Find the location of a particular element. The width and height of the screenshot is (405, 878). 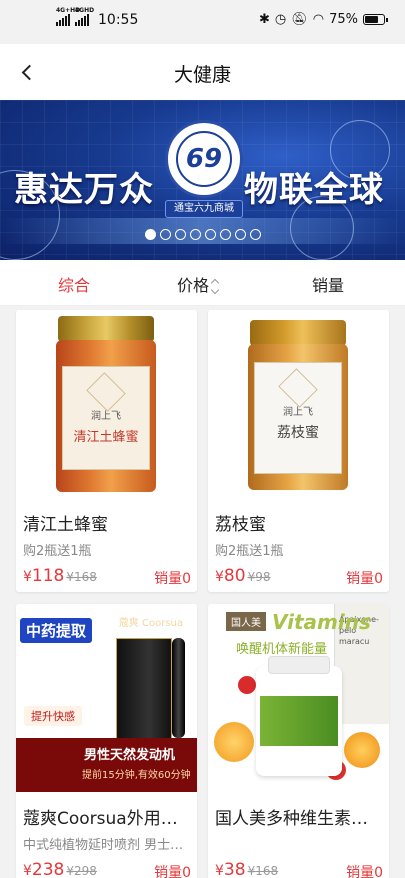

bottle-label is located at coordinates (299, 721).